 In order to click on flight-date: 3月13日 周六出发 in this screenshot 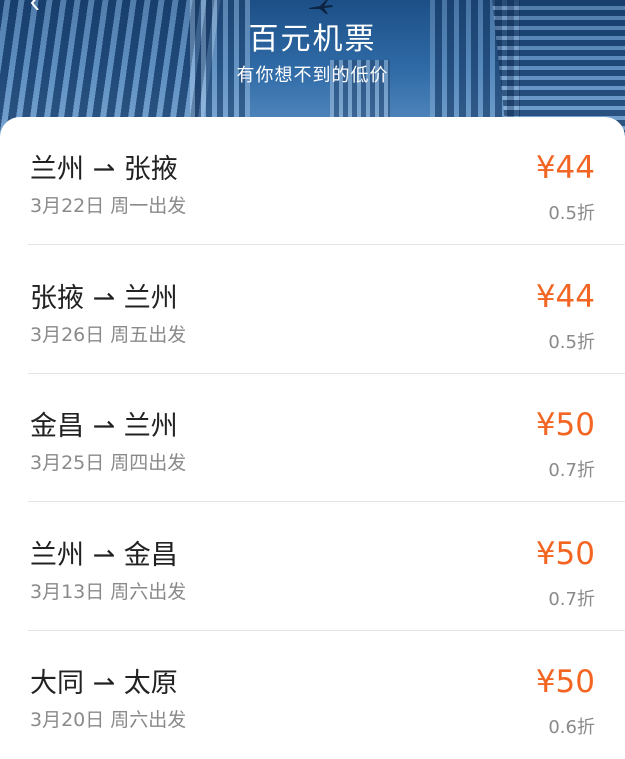, I will do `click(108, 592)`.